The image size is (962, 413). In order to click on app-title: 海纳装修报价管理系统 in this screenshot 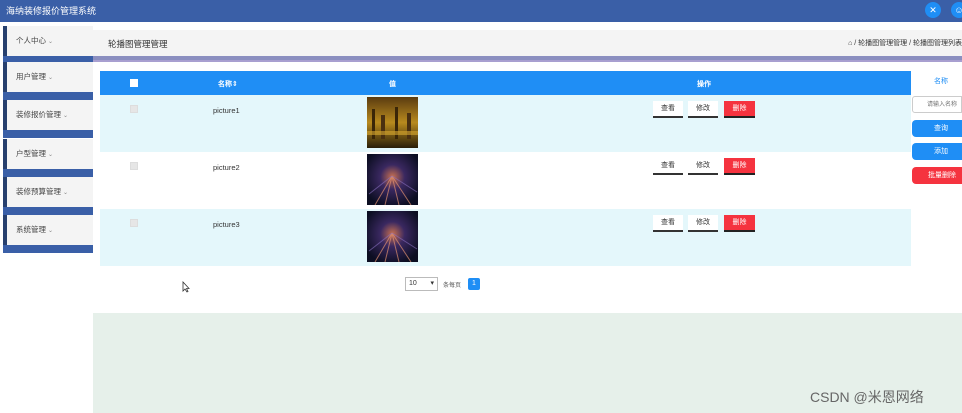, I will do `click(51, 11)`.